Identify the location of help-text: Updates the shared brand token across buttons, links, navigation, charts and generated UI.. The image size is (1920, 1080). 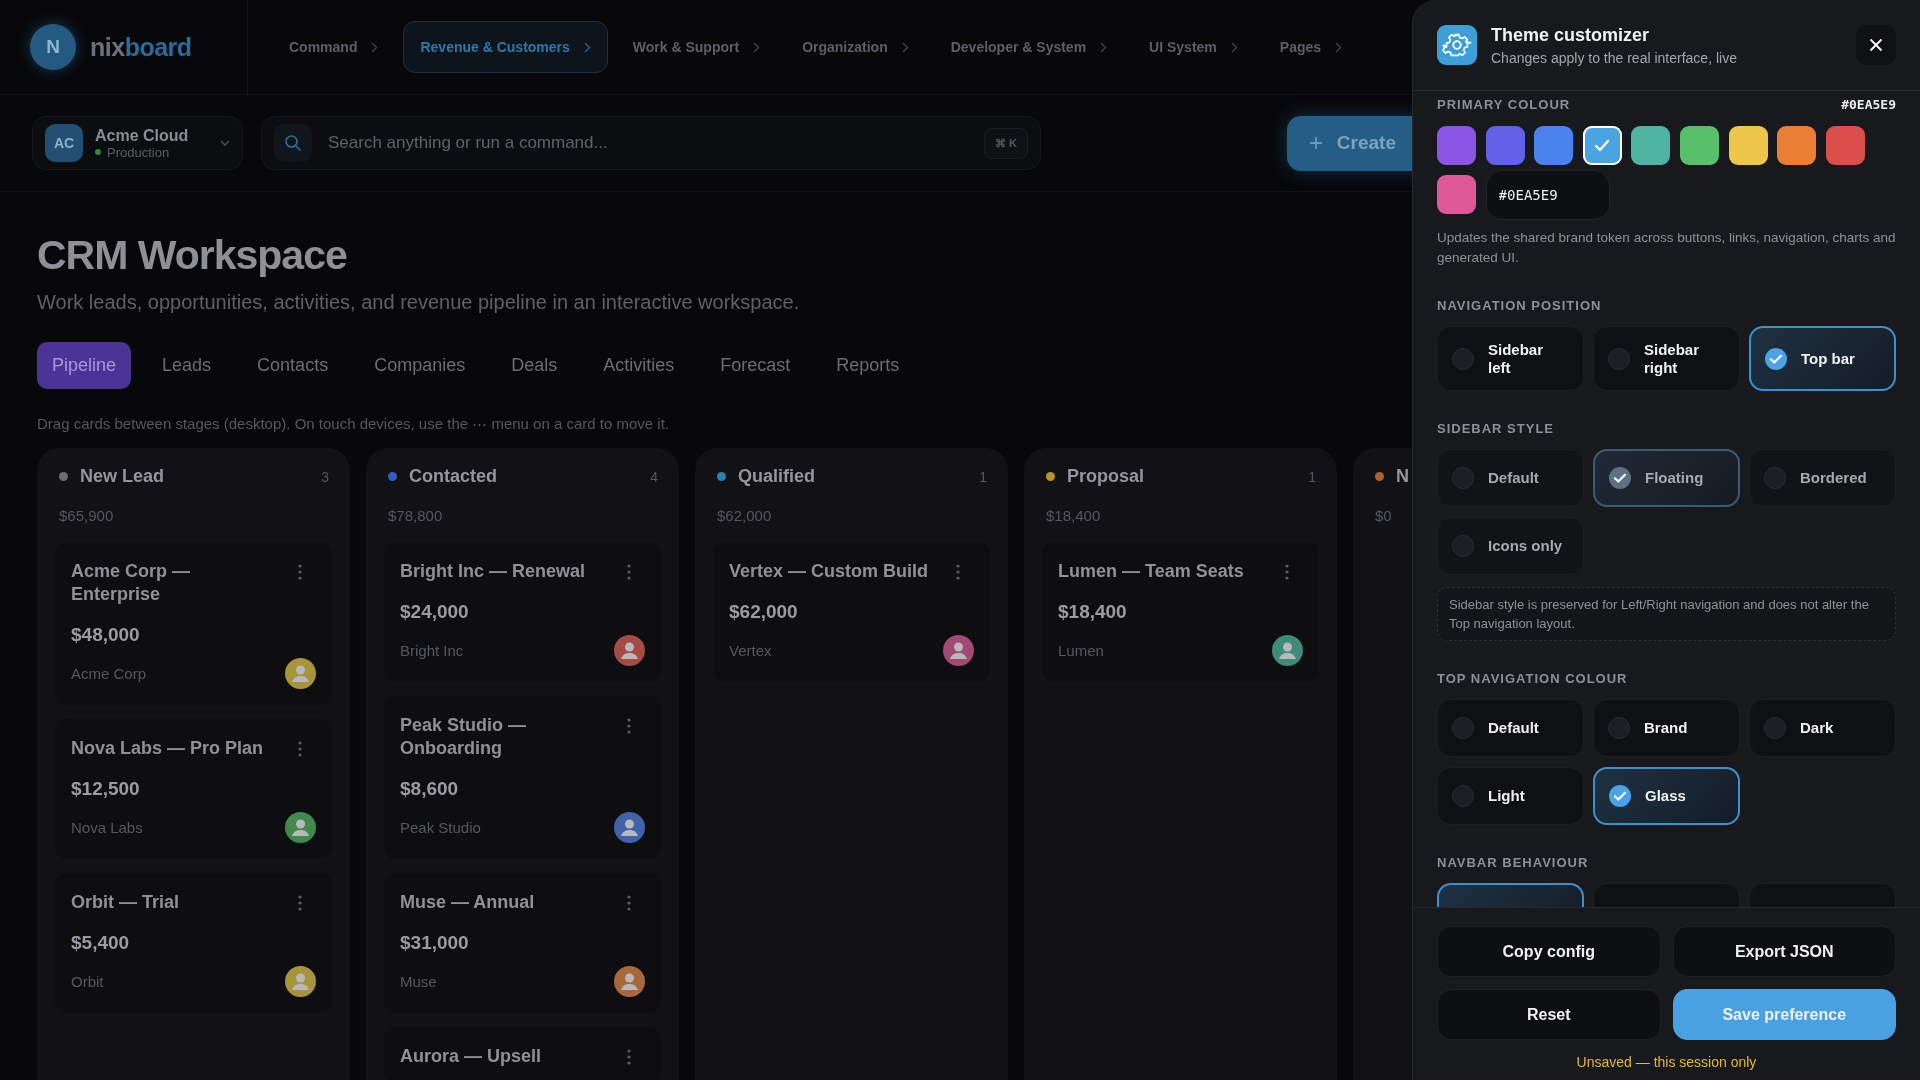
(1666, 248).